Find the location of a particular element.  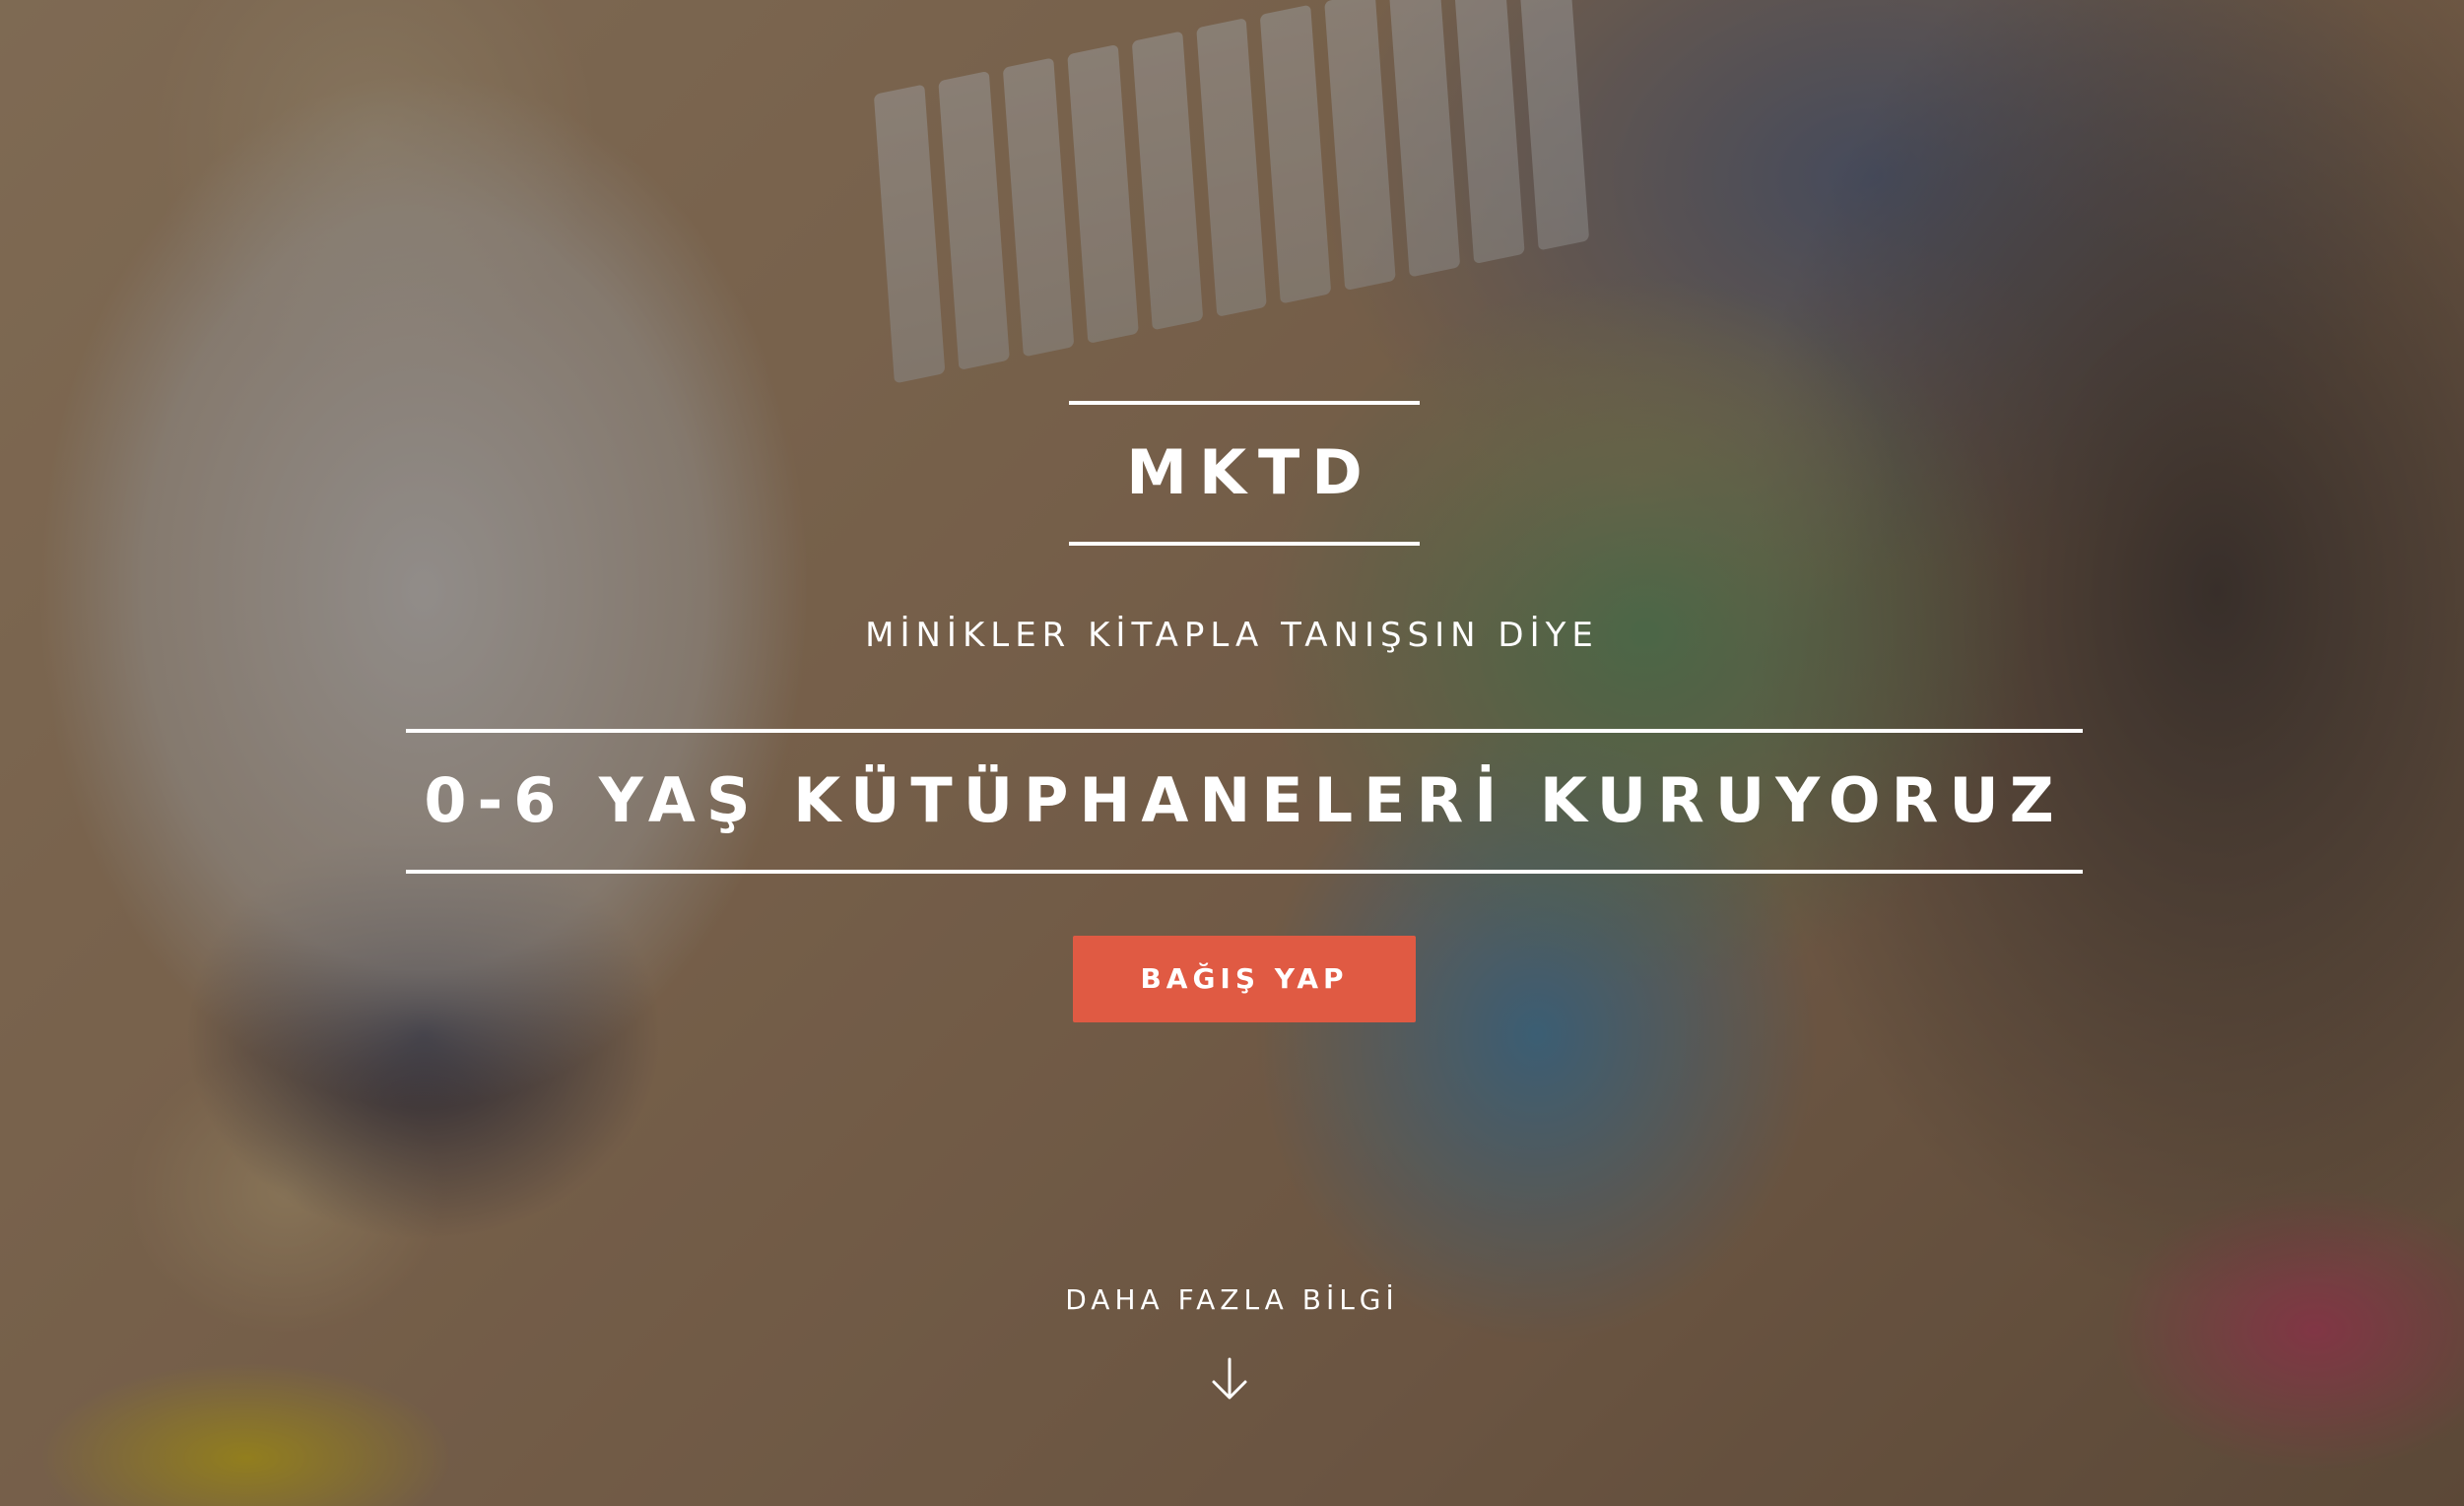

headline-rule-bottom is located at coordinates (1244, 872).